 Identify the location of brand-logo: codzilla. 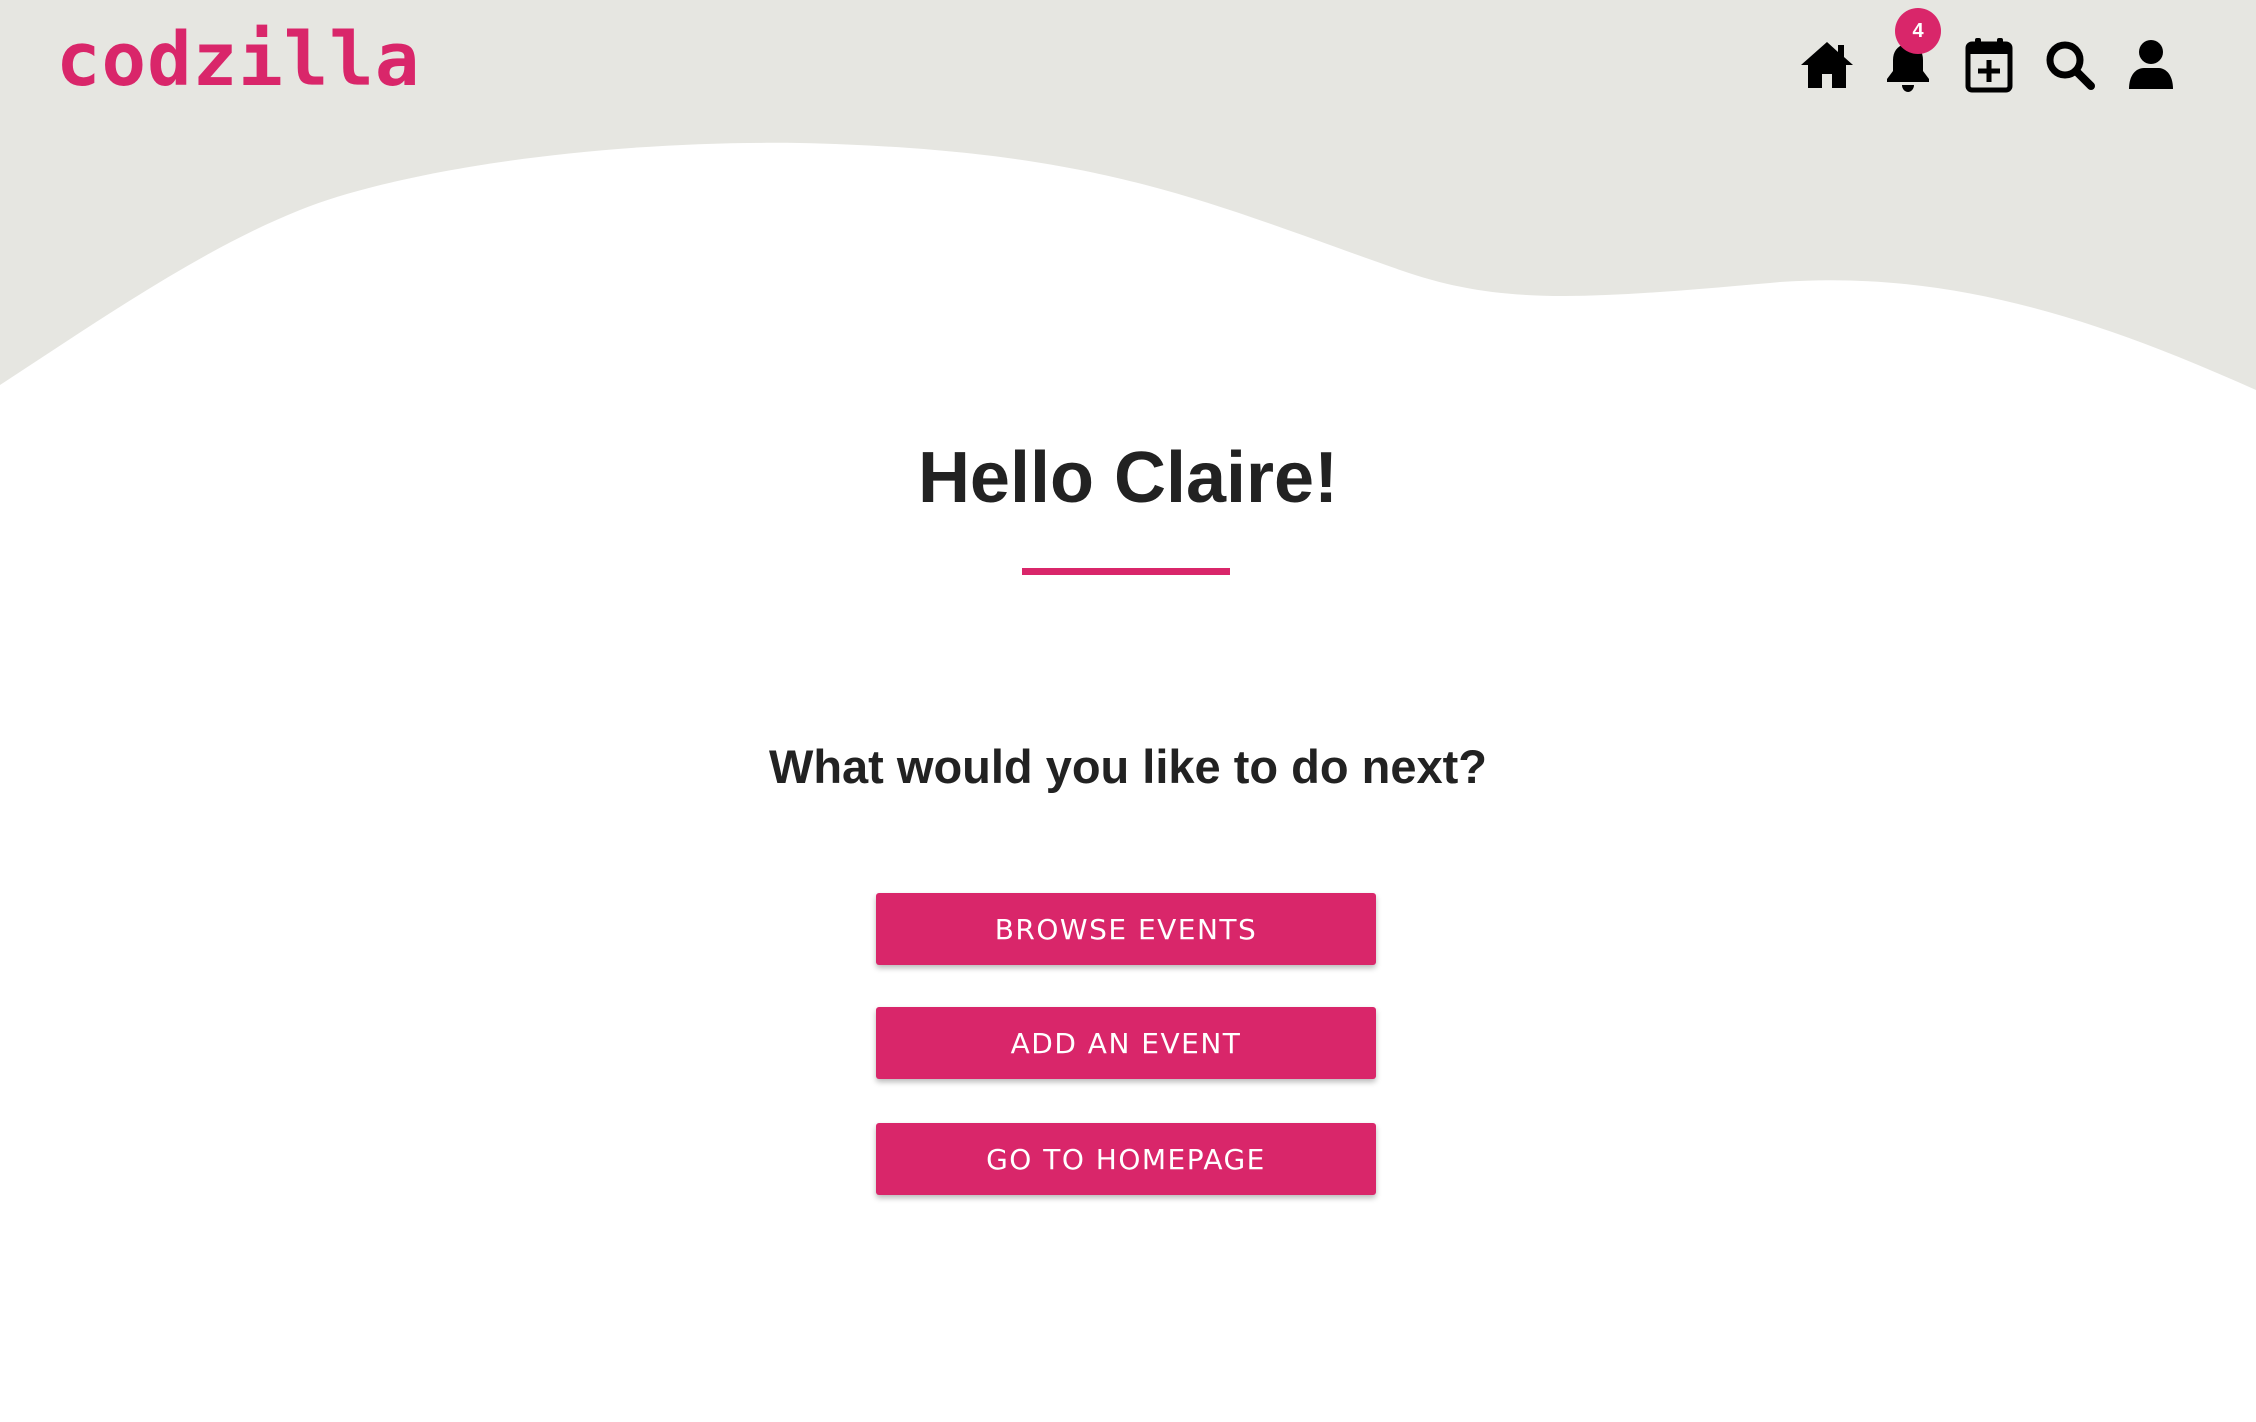
(238, 60).